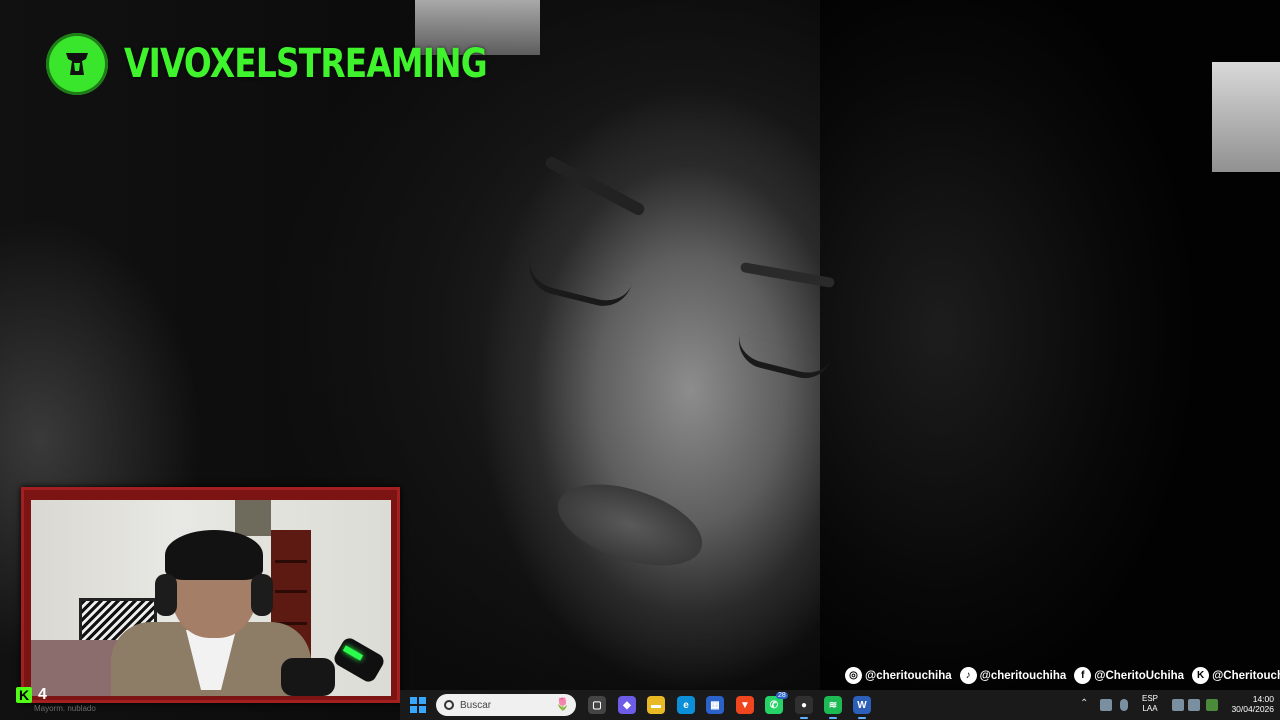  What do you see at coordinates (65, 708) in the screenshot?
I see `weather-widget-text: Mayorm. nublado` at bounding box center [65, 708].